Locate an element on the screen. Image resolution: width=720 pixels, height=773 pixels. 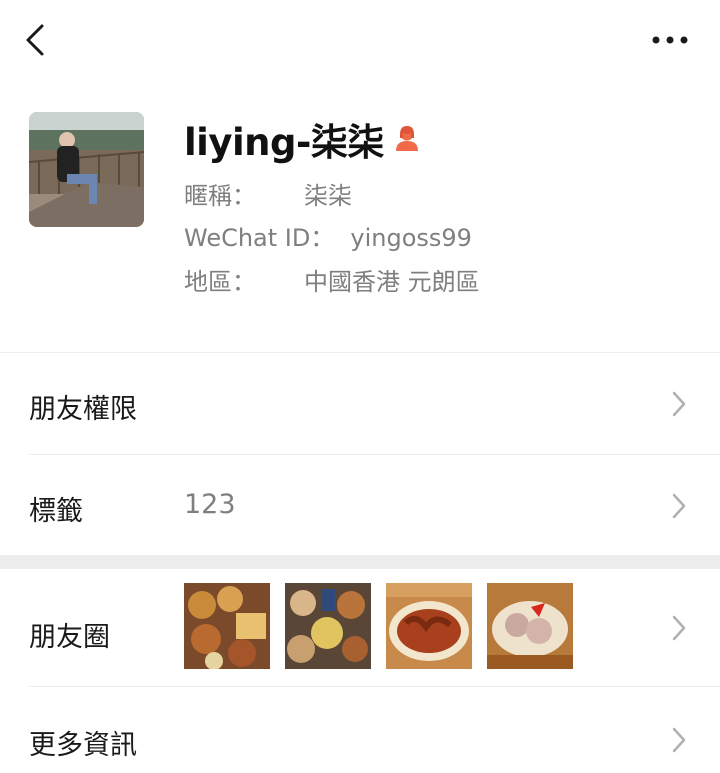
avatar-photo is located at coordinates (86, 169).